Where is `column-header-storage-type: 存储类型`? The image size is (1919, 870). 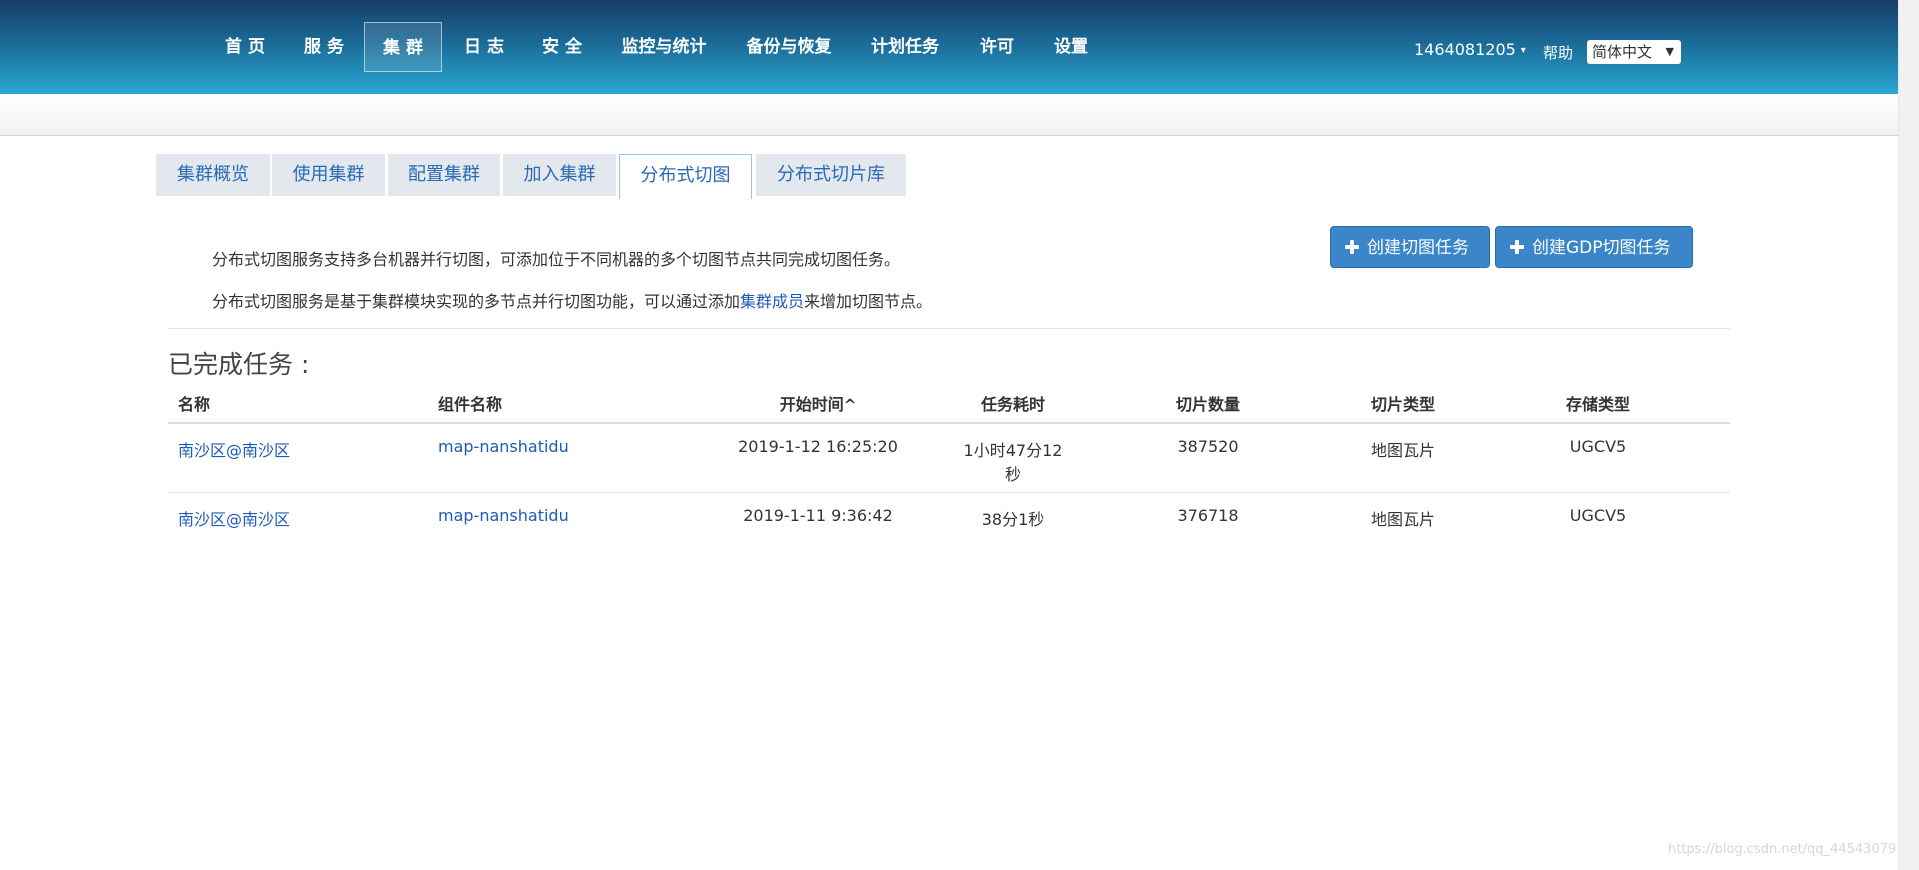
column-header-storage-type: 存储类型 is located at coordinates (1597, 404).